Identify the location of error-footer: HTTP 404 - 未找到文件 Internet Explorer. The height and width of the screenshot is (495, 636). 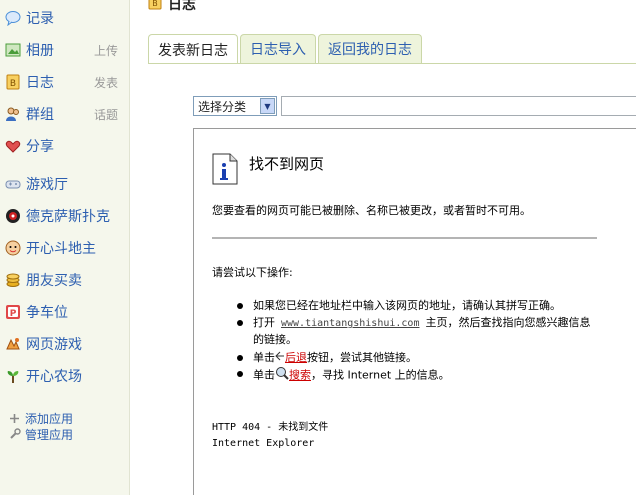
(270, 436).